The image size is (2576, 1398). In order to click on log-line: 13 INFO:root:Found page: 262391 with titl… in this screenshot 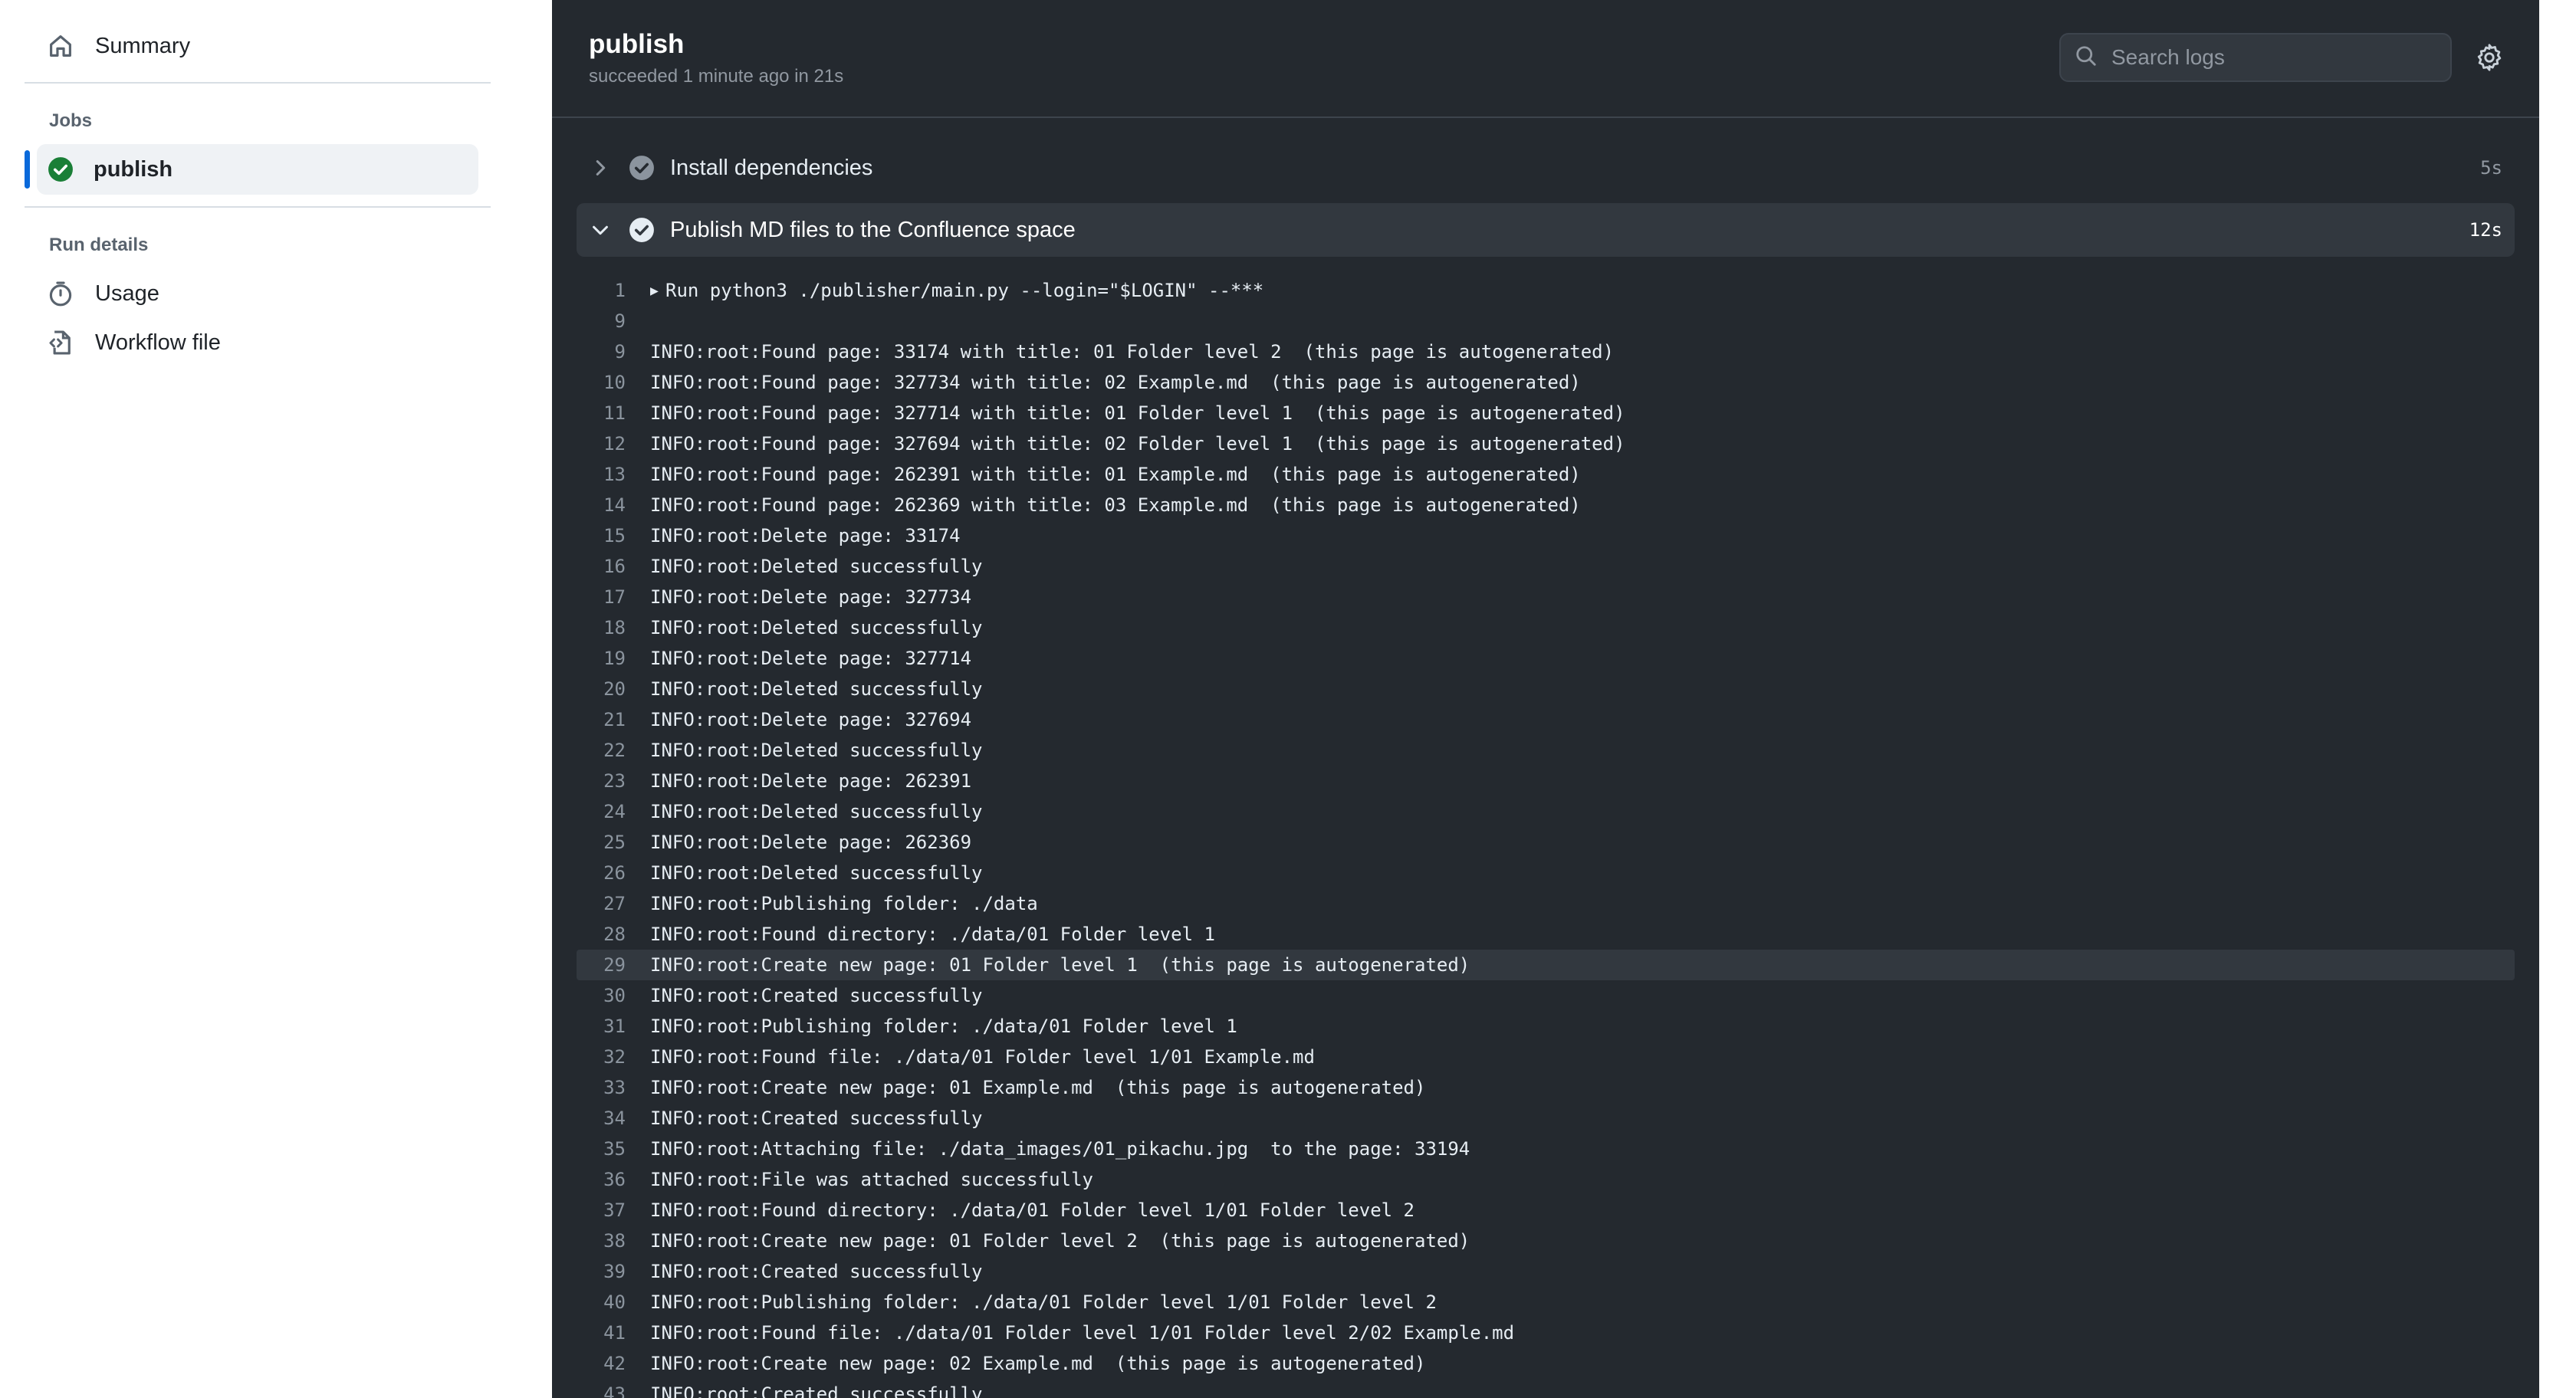, I will do `click(1546, 474)`.